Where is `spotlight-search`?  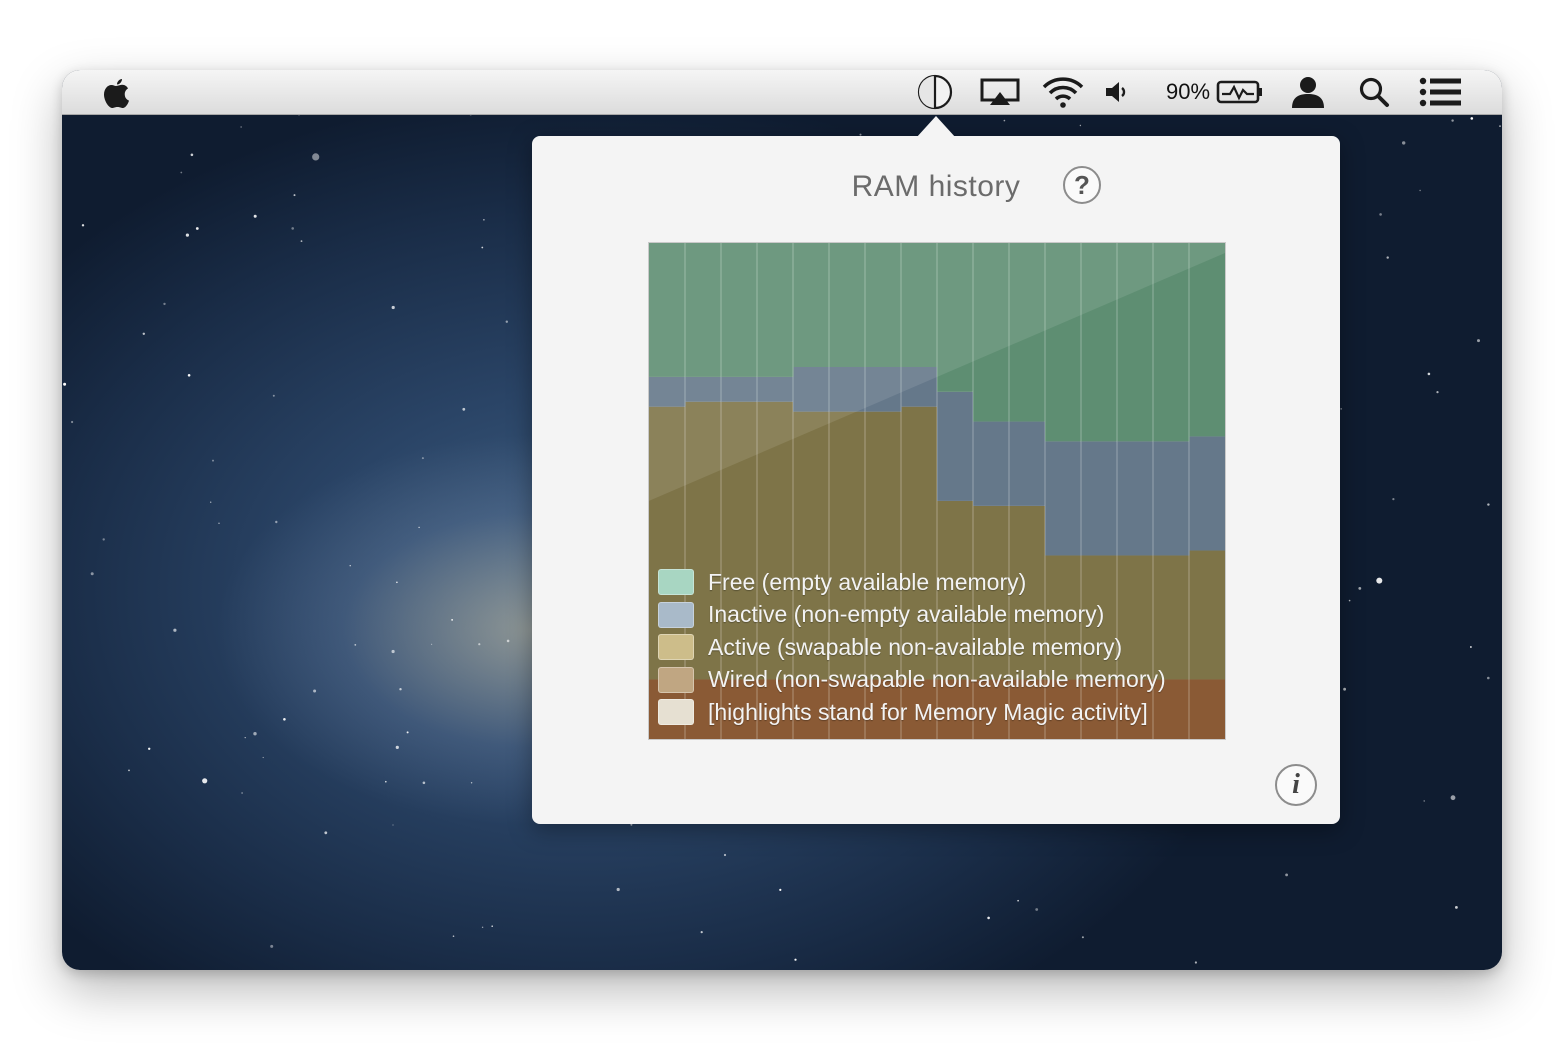
spotlight-search is located at coordinates (1374, 92).